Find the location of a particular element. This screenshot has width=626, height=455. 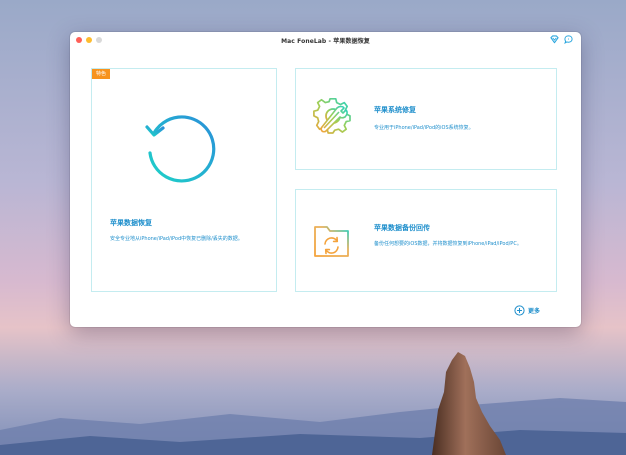

featured-badge: 特色 is located at coordinates (101, 74).